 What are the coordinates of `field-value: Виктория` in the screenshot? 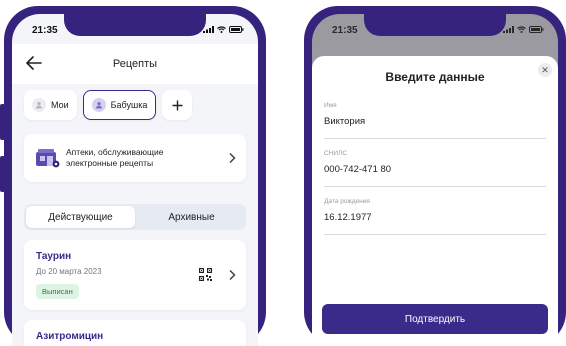 It's located at (345, 121).